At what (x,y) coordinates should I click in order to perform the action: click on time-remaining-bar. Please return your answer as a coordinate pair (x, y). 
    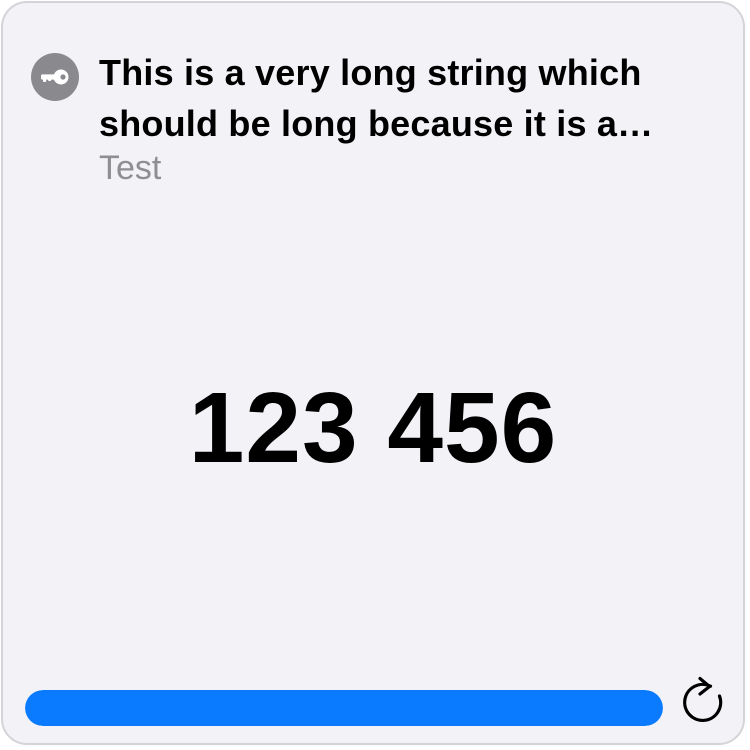
    Looking at the image, I should click on (344, 708).